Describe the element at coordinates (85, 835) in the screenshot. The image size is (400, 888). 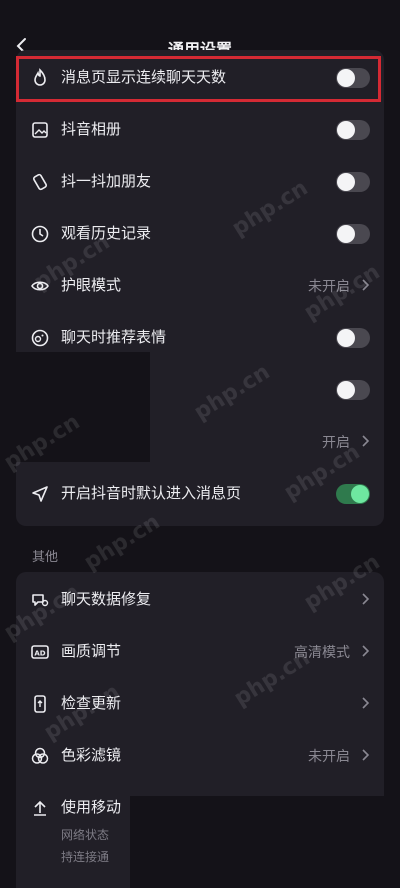
I see `setting-subtext-1: 网络状态` at that location.